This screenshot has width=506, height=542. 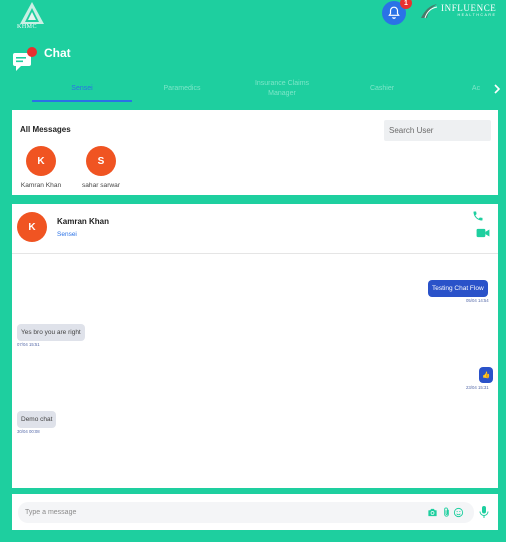 I want to click on phone-icon, so click(x=478, y=216).